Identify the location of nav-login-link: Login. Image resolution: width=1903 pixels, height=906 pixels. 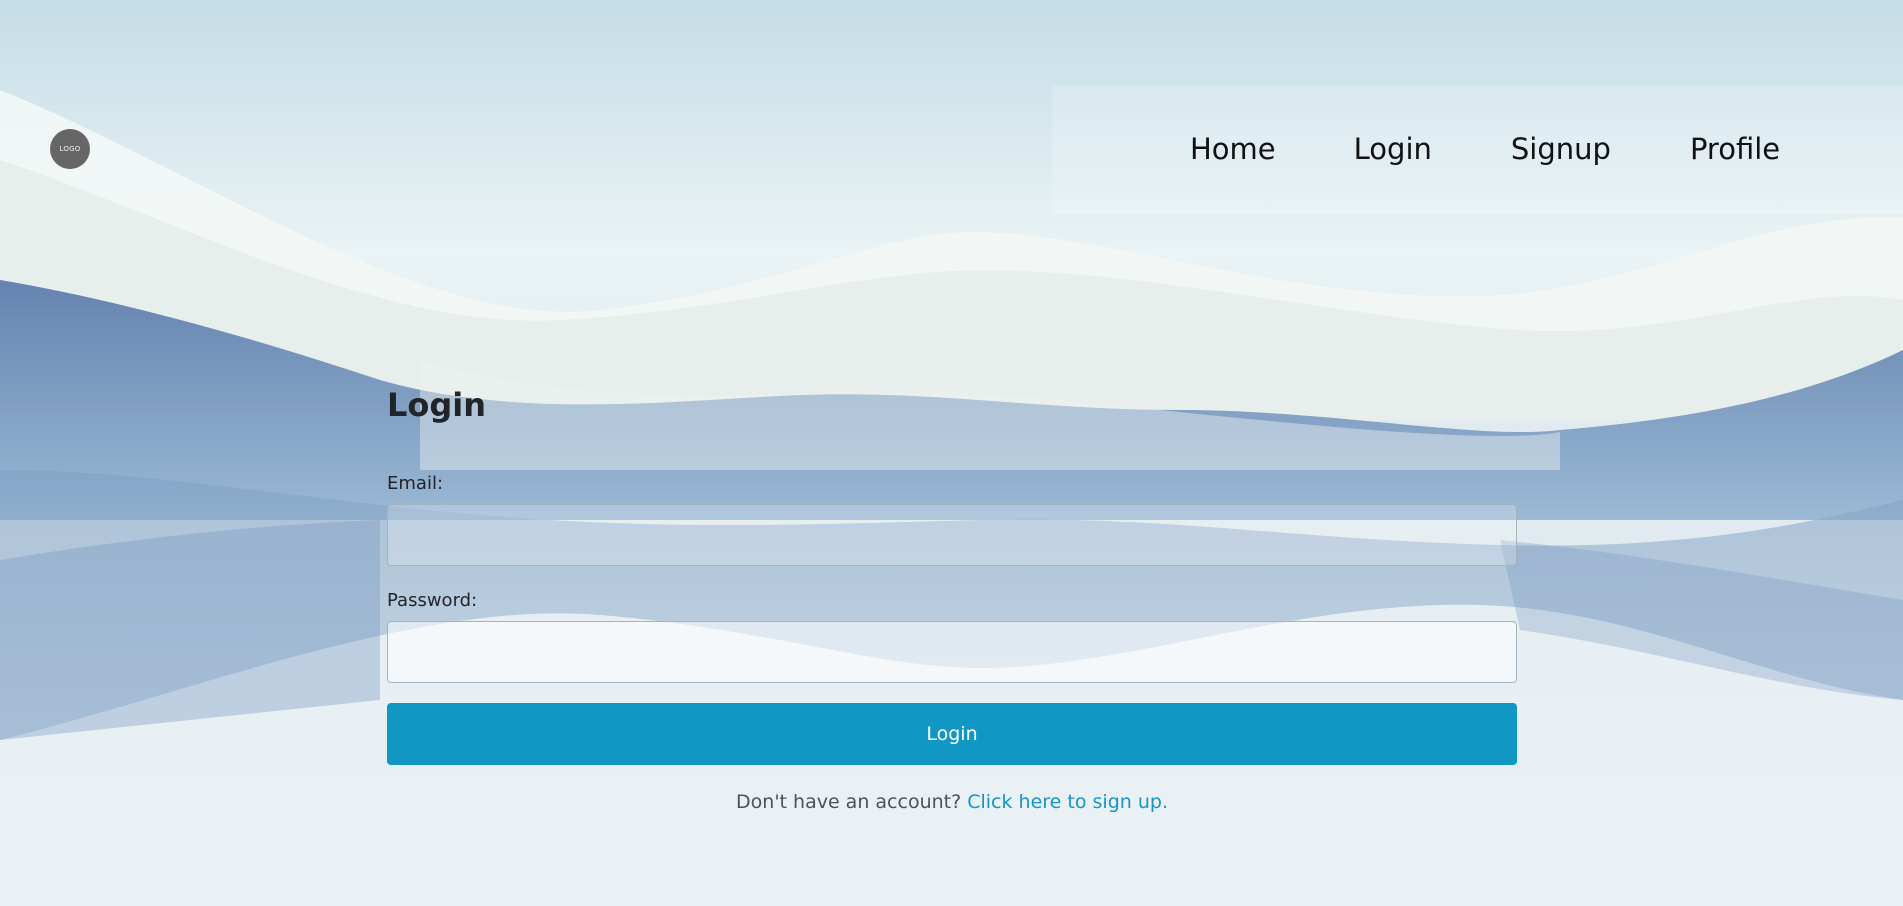
(1393, 149).